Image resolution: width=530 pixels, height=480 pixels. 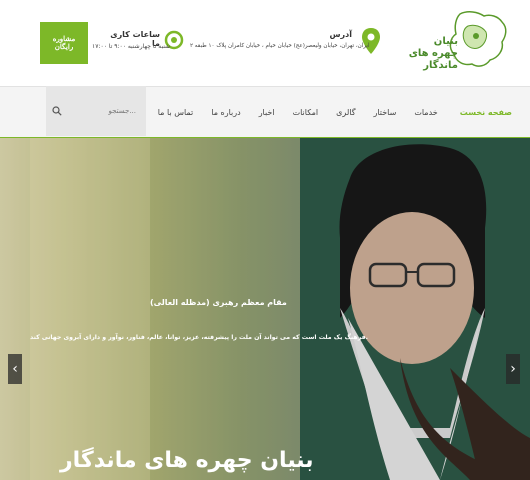 I want to click on address-title: آدرس, so click(x=341, y=34).